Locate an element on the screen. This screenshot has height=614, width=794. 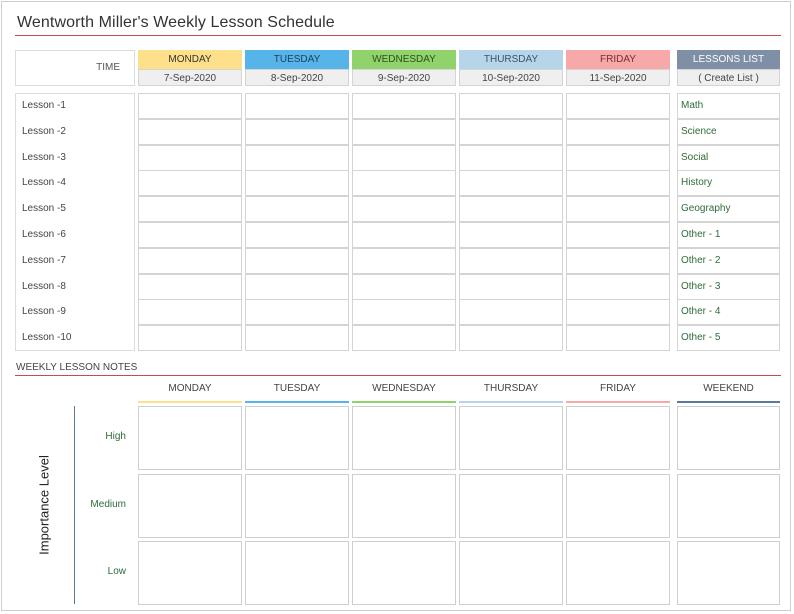
schedule-column-monday is located at coordinates (190, 222).